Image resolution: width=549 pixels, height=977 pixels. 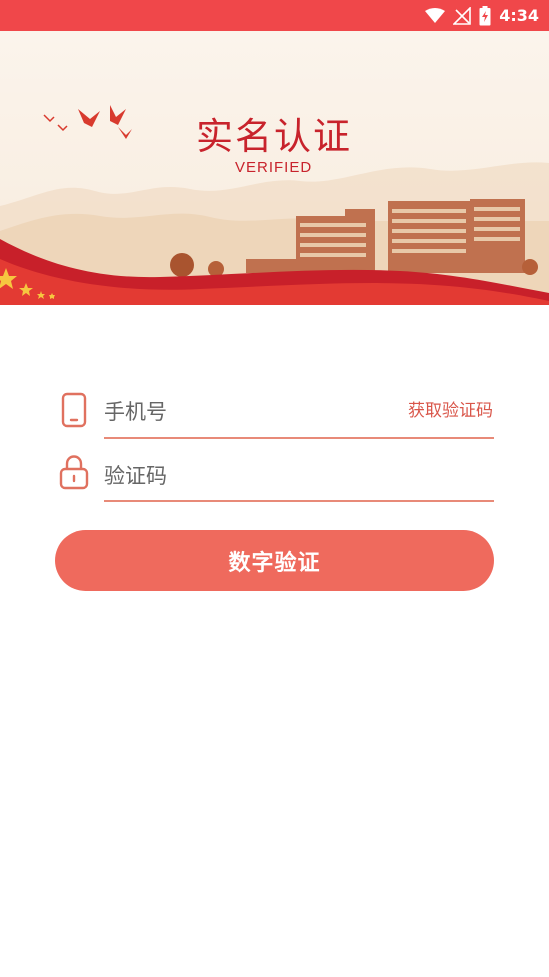 What do you see at coordinates (274, 136) in the screenshot?
I see `banner-title: 实名认证` at bounding box center [274, 136].